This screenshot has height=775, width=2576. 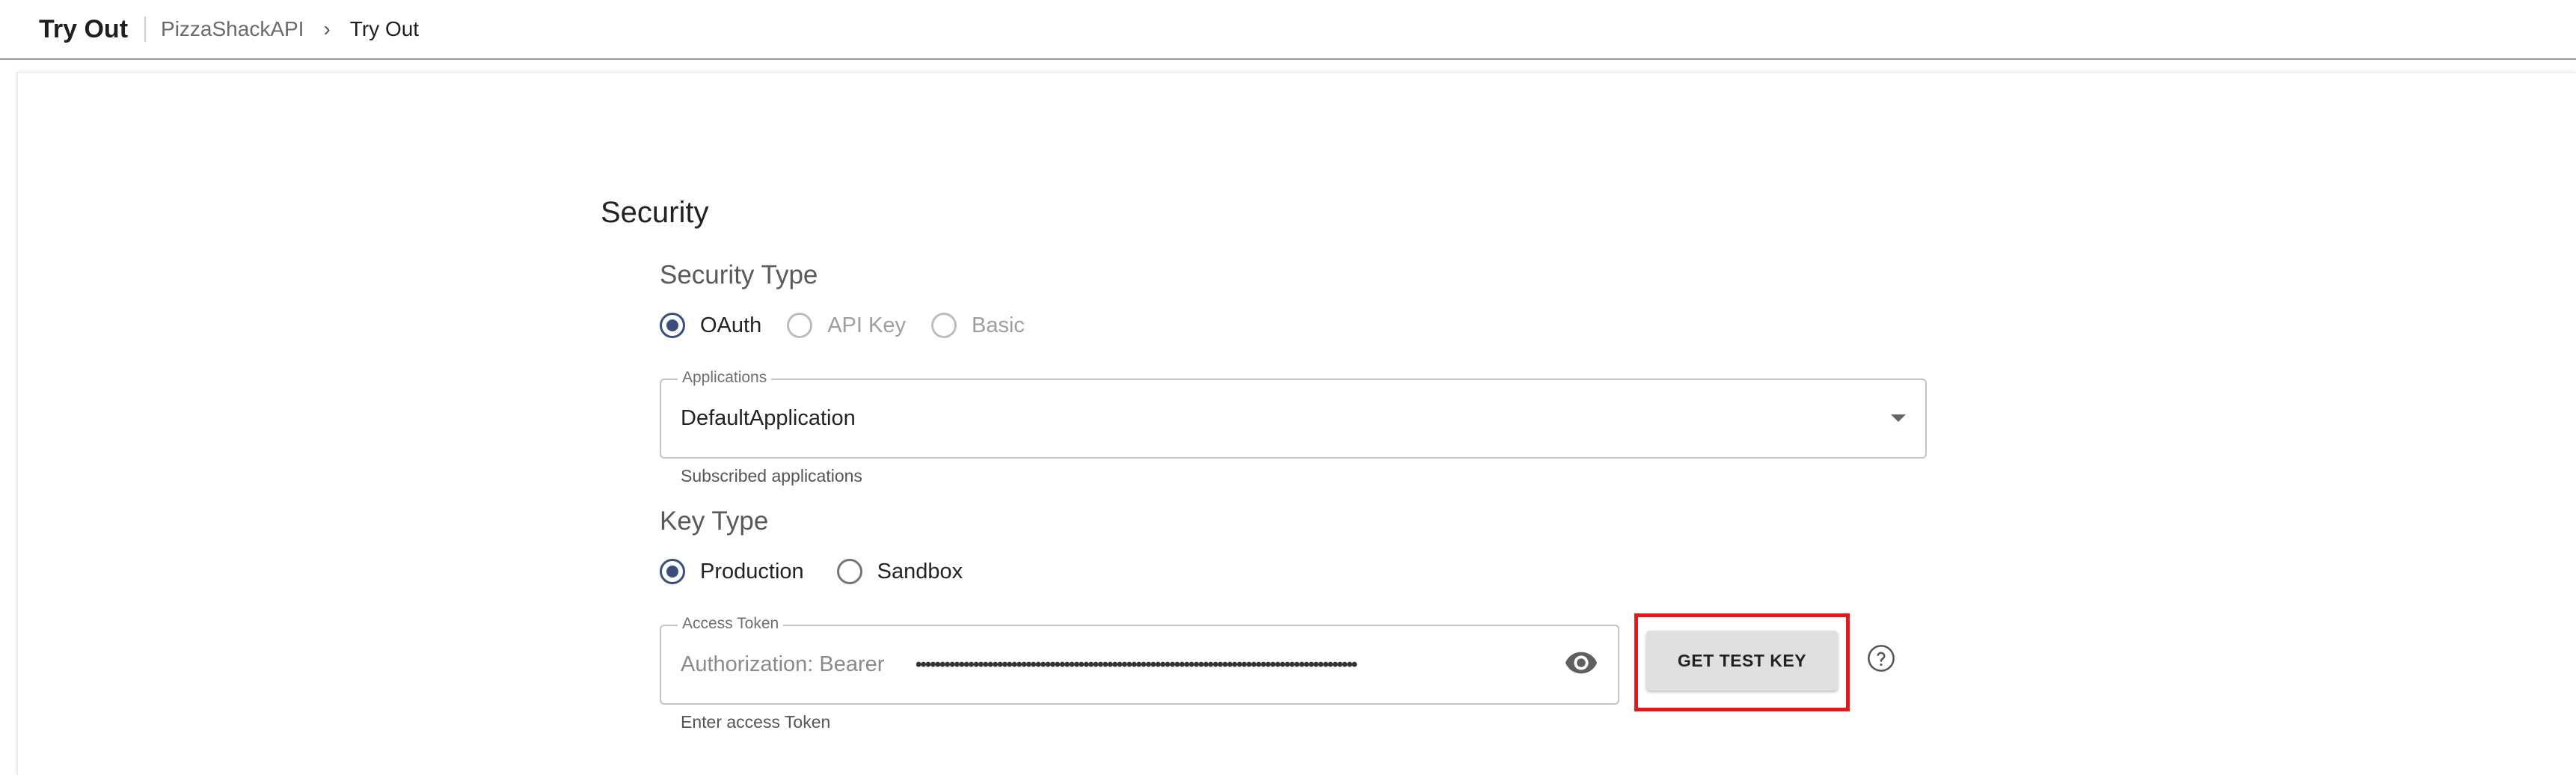 I want to click on chevron-down-icon, so click(x=1898, y=418).